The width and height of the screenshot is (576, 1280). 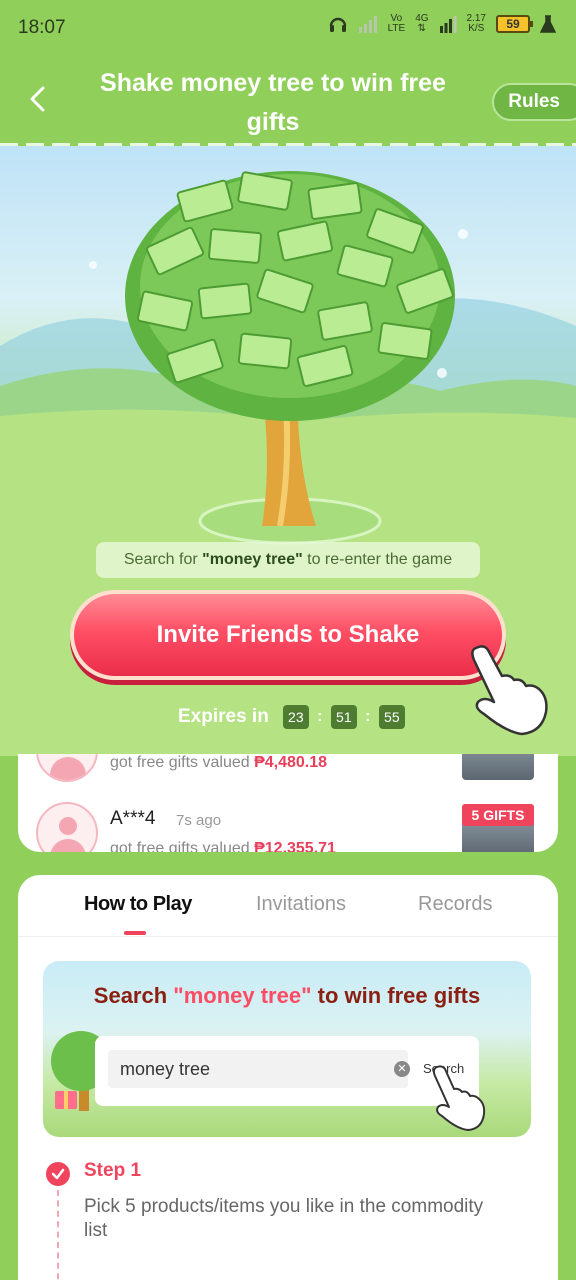 What do you see at coordinates (402, 1069) in the screenshot?
I see `clear-icon: ✕` at bounding box center [402, 1069].